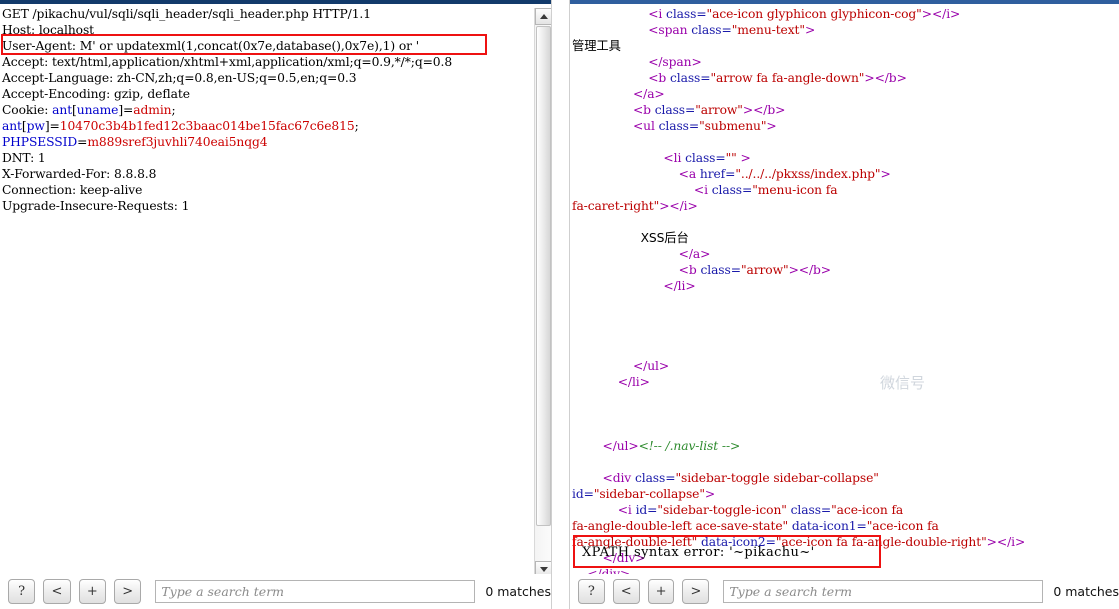 Image resolution: width=1119 pixels, height=609 pixels. I want to click on request-token: admin, so click(152, 110).